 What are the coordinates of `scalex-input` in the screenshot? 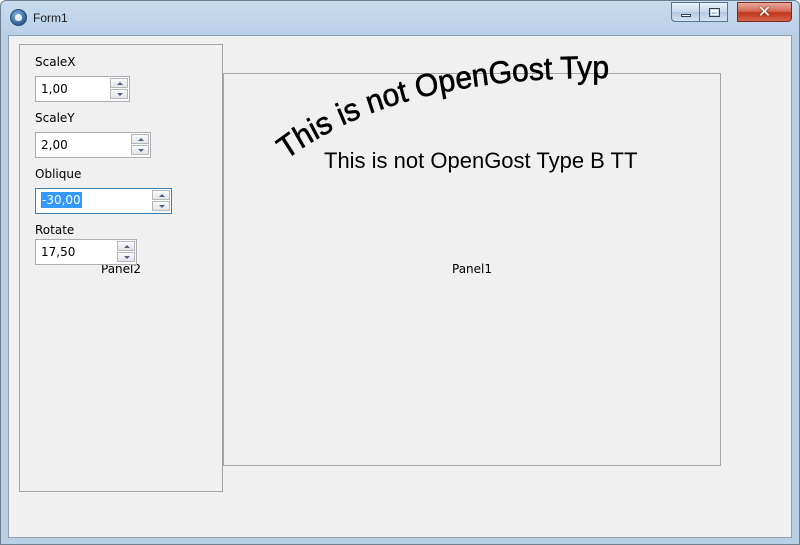 It's located at (71, 89).